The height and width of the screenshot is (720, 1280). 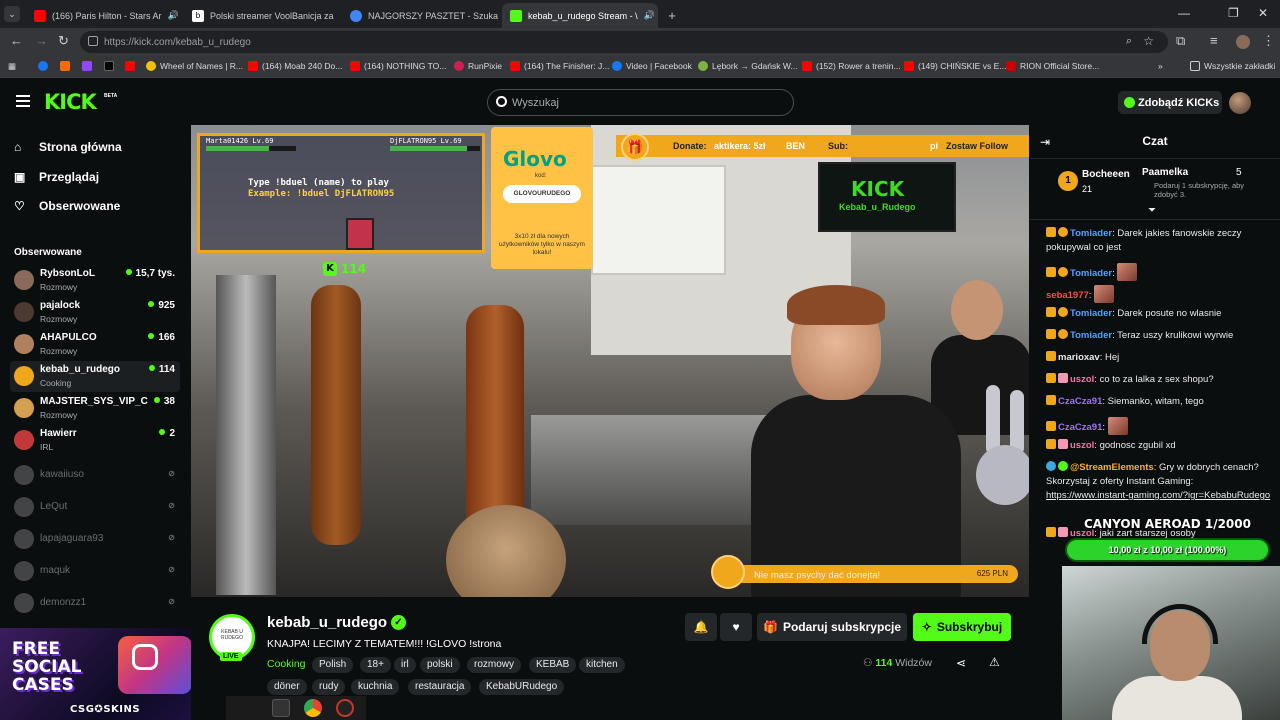 I want to click on menu-kebab-icon: ⋮, so click(x=1268, y=41).